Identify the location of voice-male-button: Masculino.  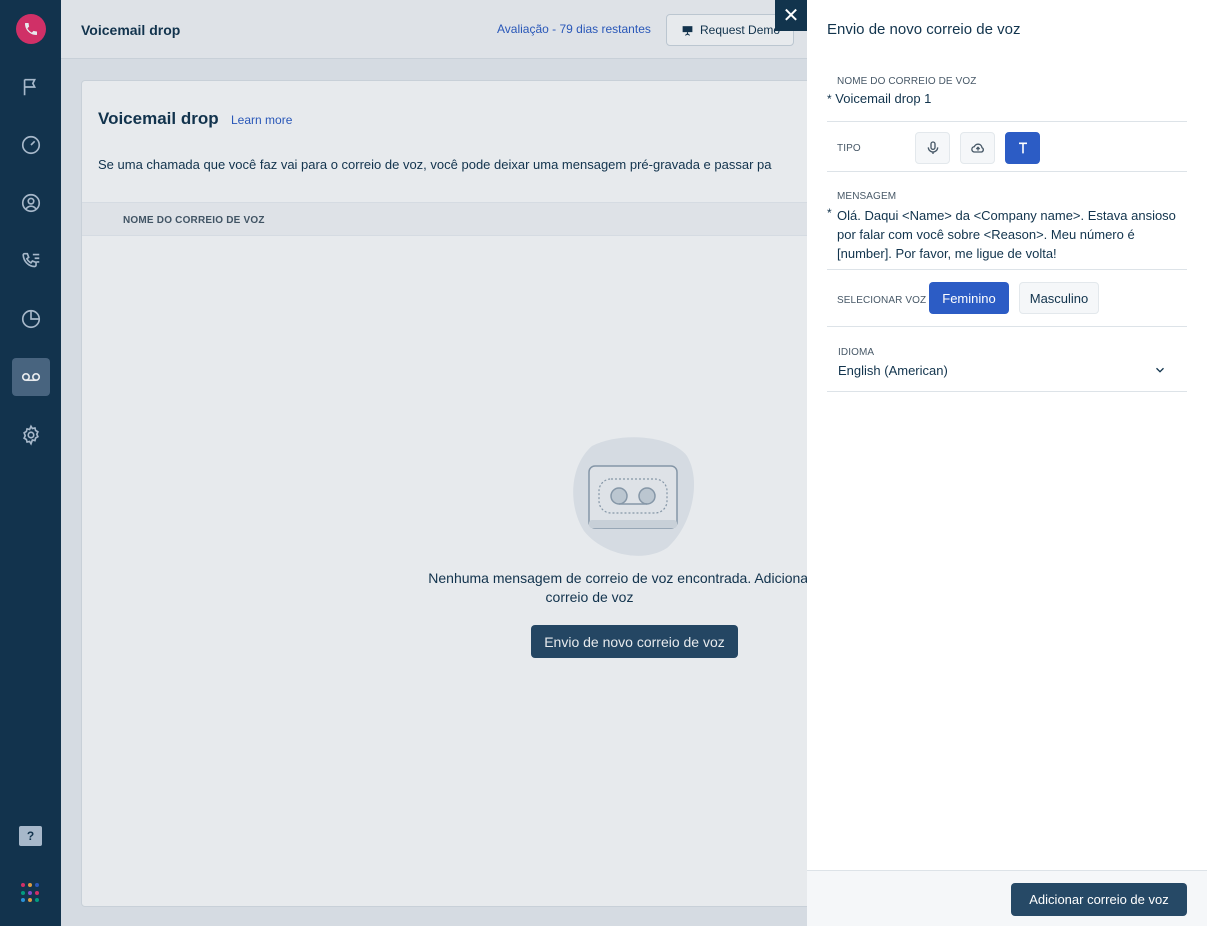
(1059, 298).